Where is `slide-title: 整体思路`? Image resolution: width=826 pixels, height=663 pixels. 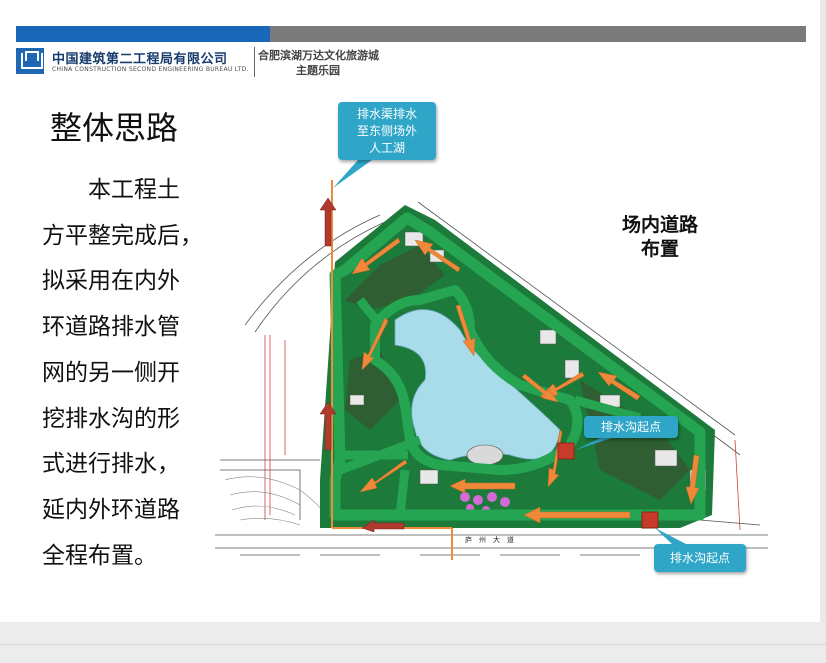 slide-title: 整体思路 is located at coordinates (114, 128).